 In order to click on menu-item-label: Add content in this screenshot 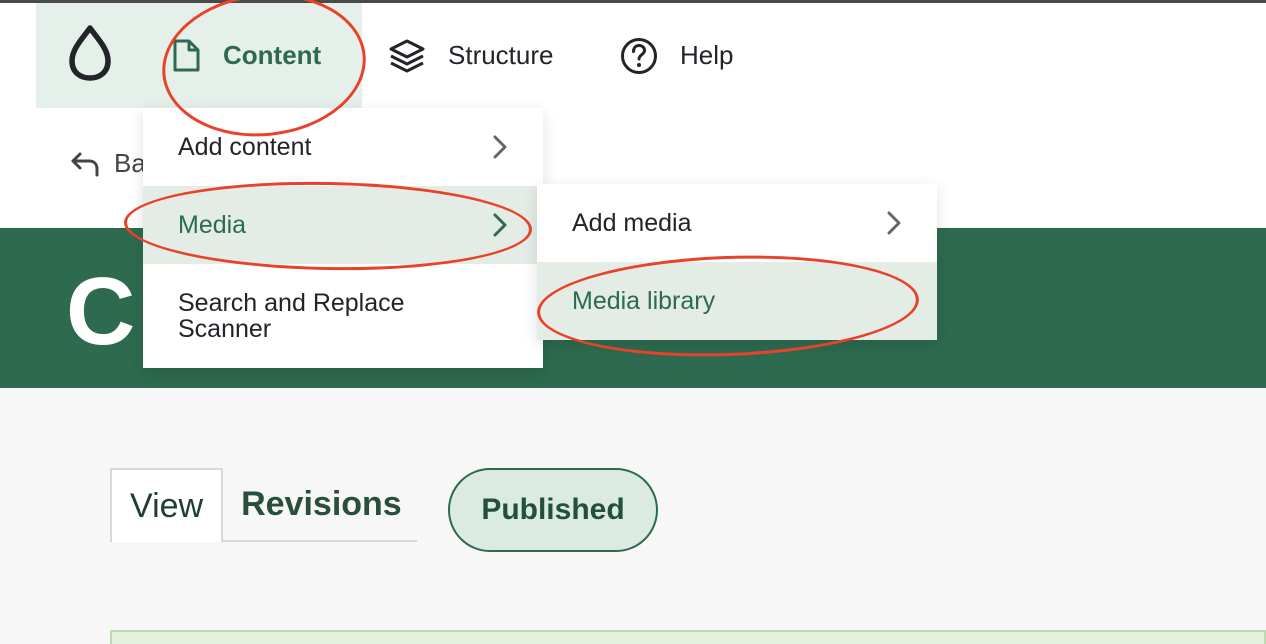, I will do `click(245, 146)`.